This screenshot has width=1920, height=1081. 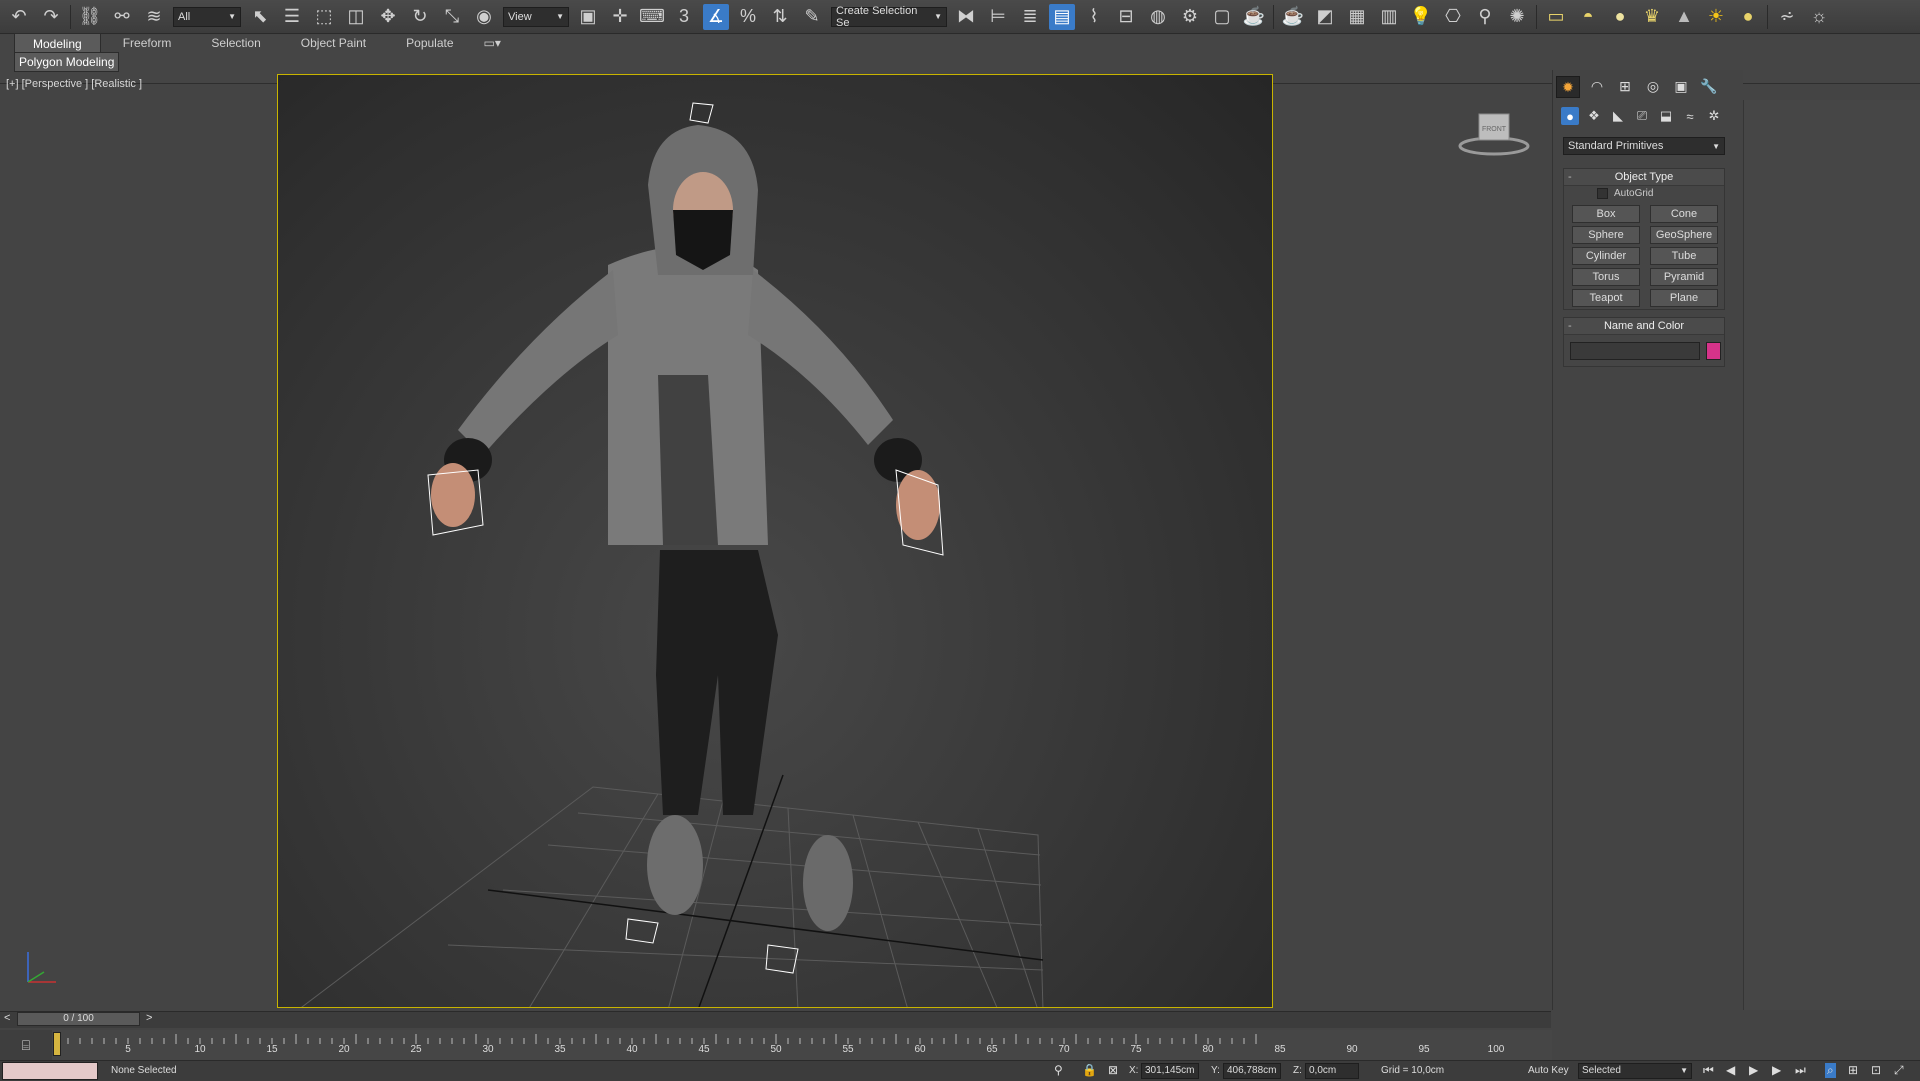 What do you see at coordinates (19, 17) in the screenshot?
I see `undo-icon: ↶` at bounding box center [19, 17].